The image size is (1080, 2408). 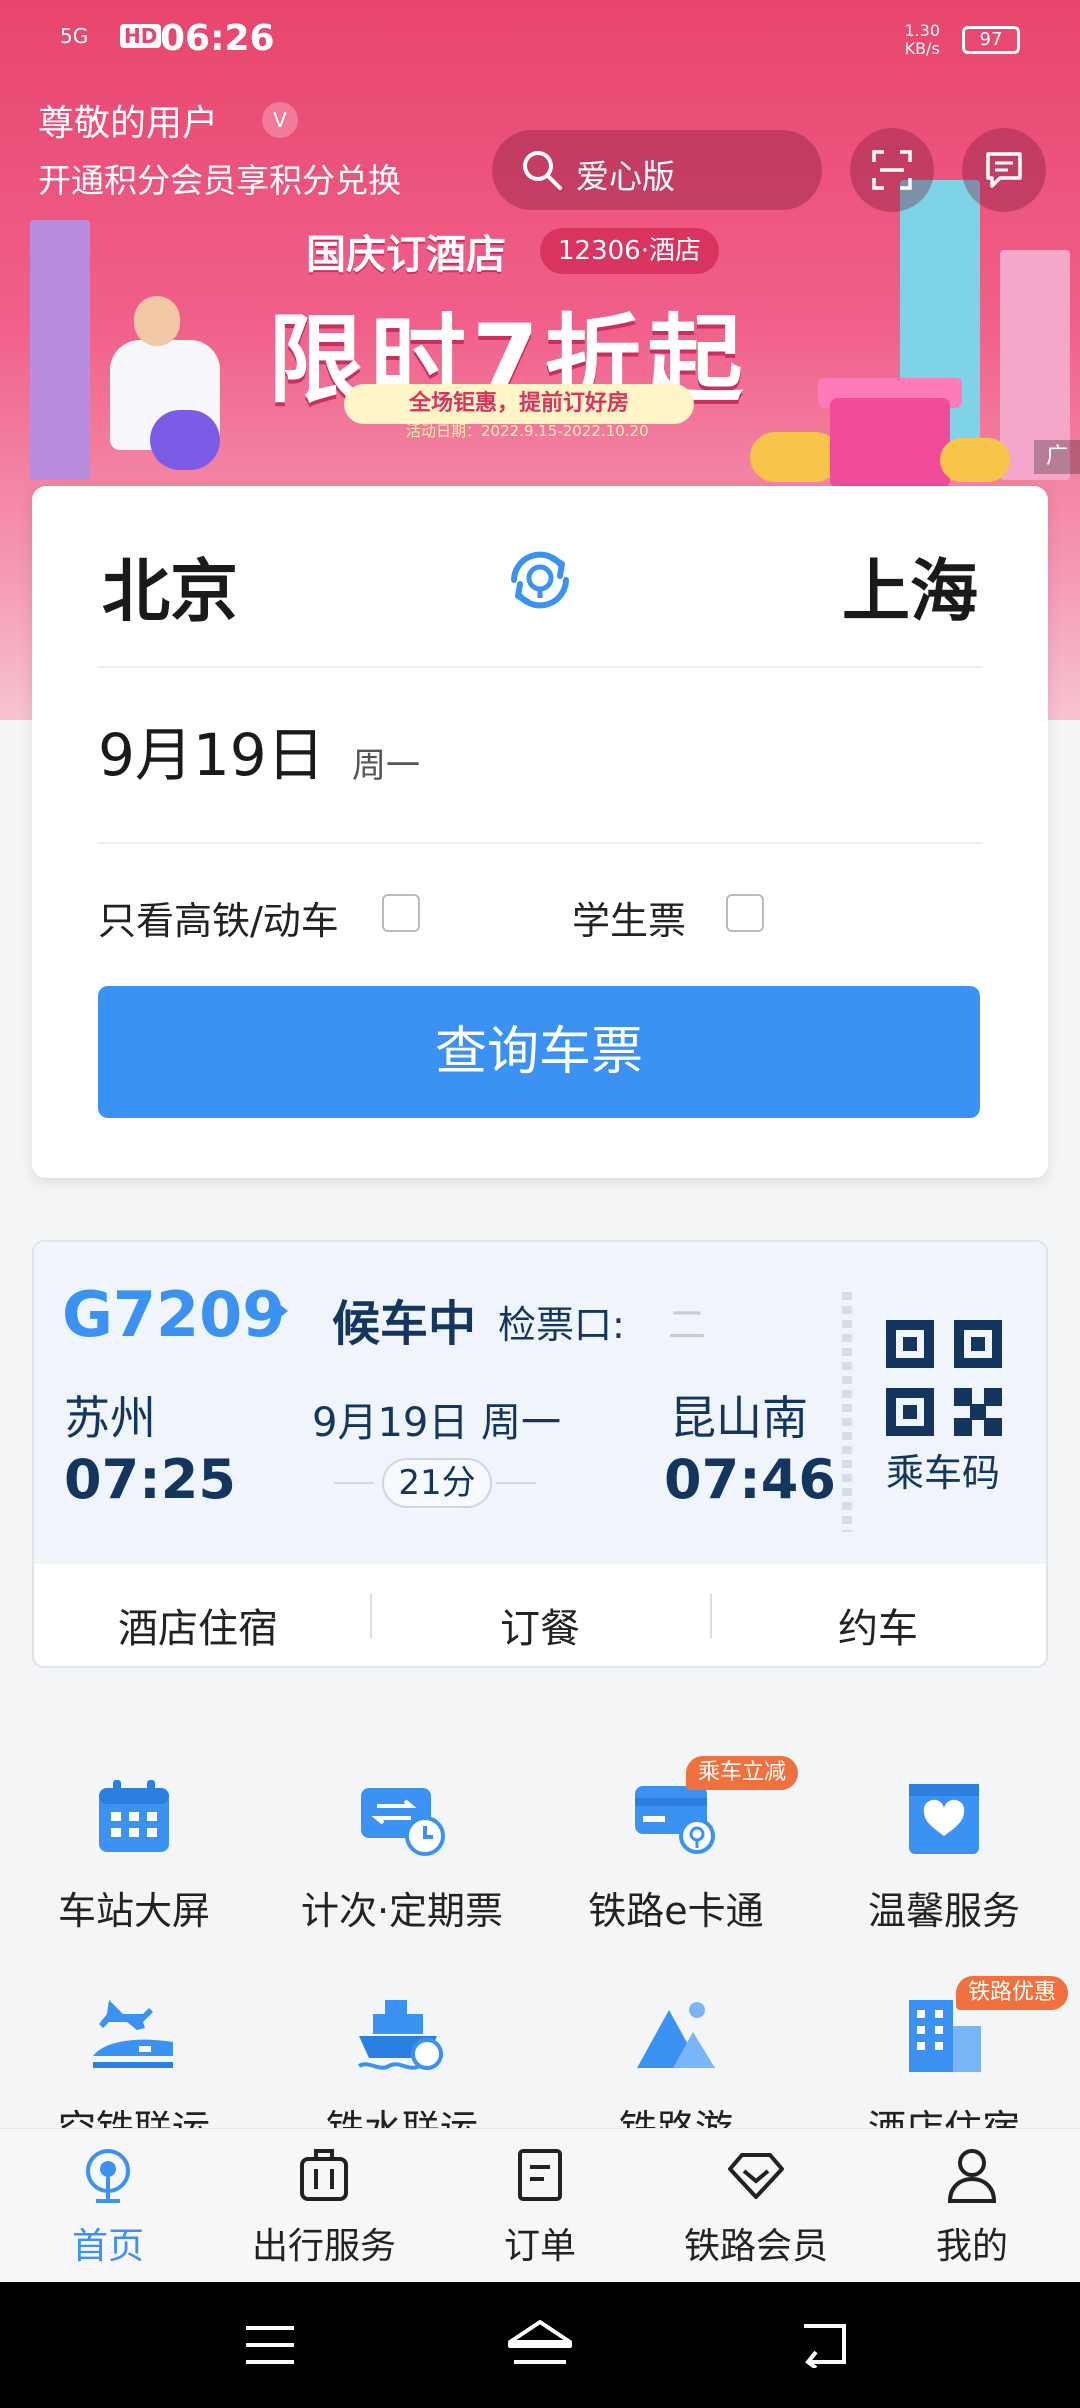 I want to click on swap-icon, so click(x=540, y=580).